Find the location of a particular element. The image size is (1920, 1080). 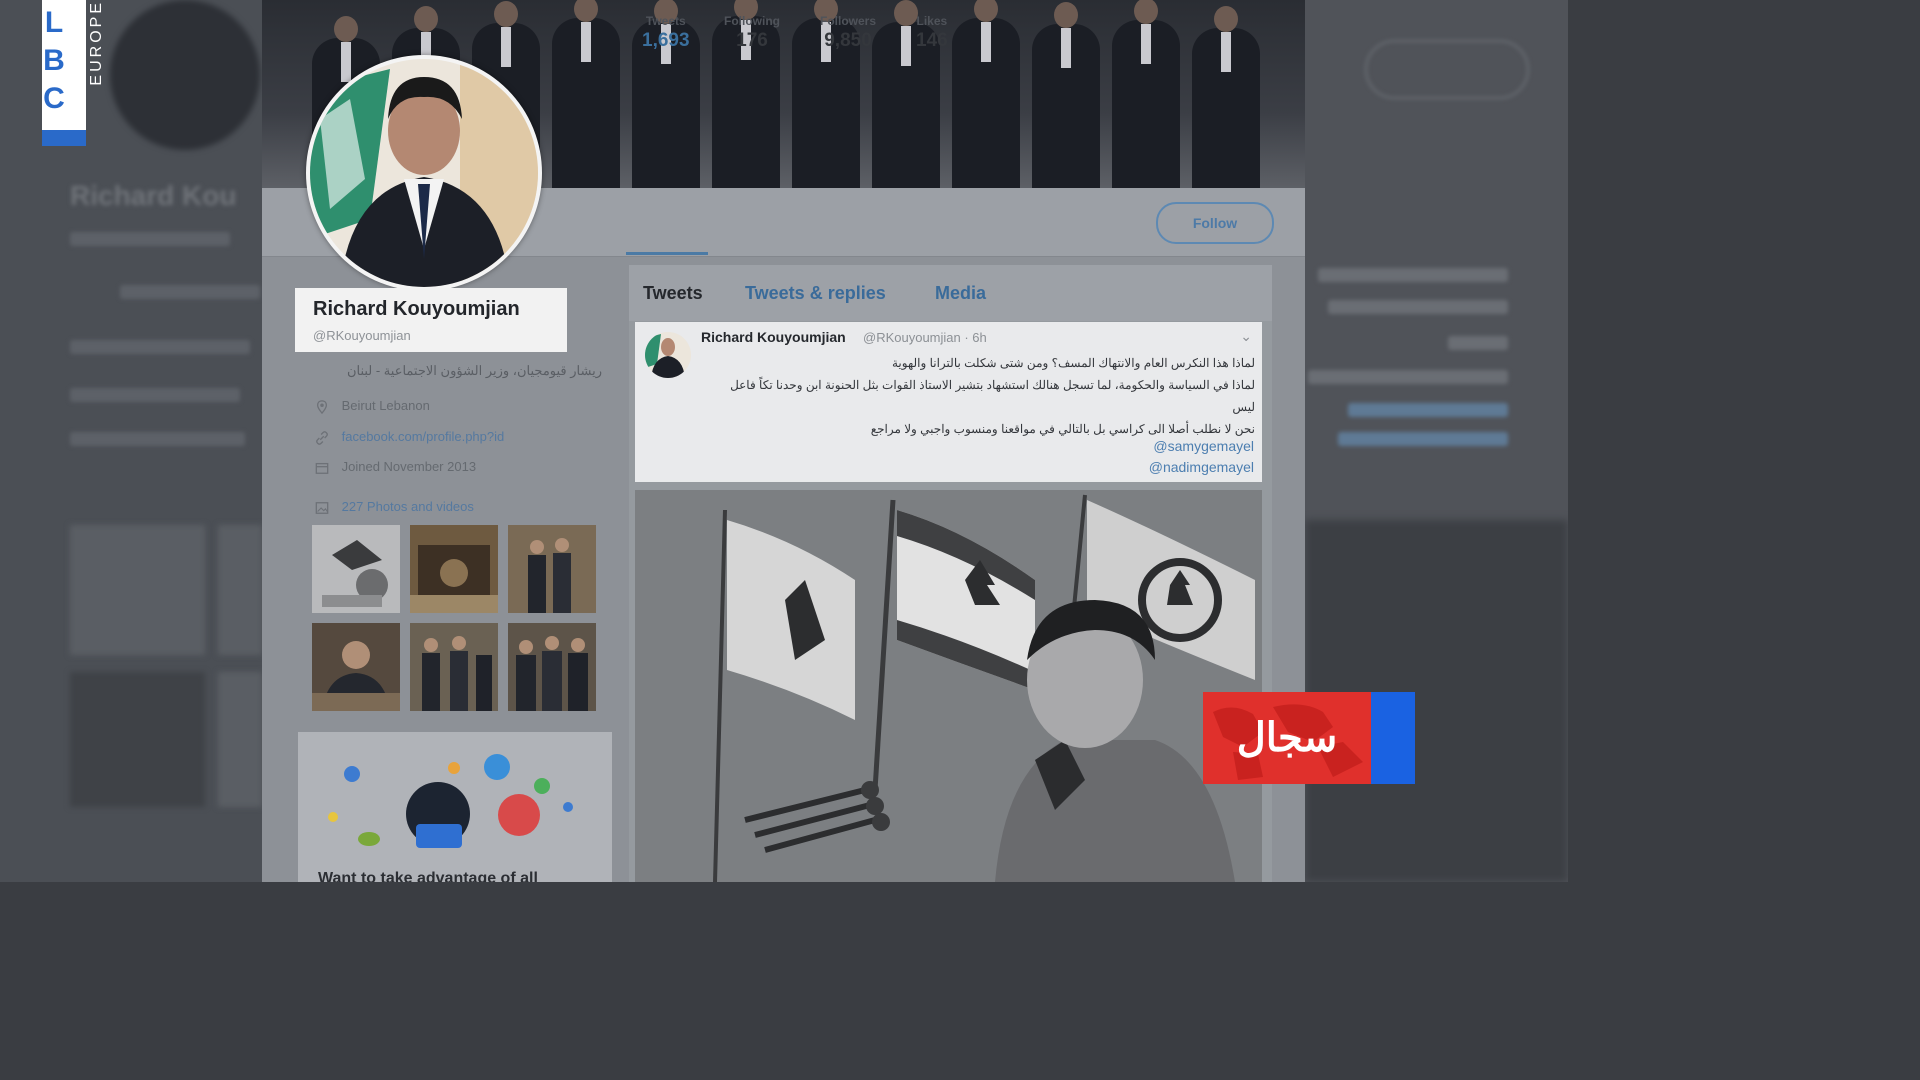

tweet-avatar is located at coordinates (668, 355).